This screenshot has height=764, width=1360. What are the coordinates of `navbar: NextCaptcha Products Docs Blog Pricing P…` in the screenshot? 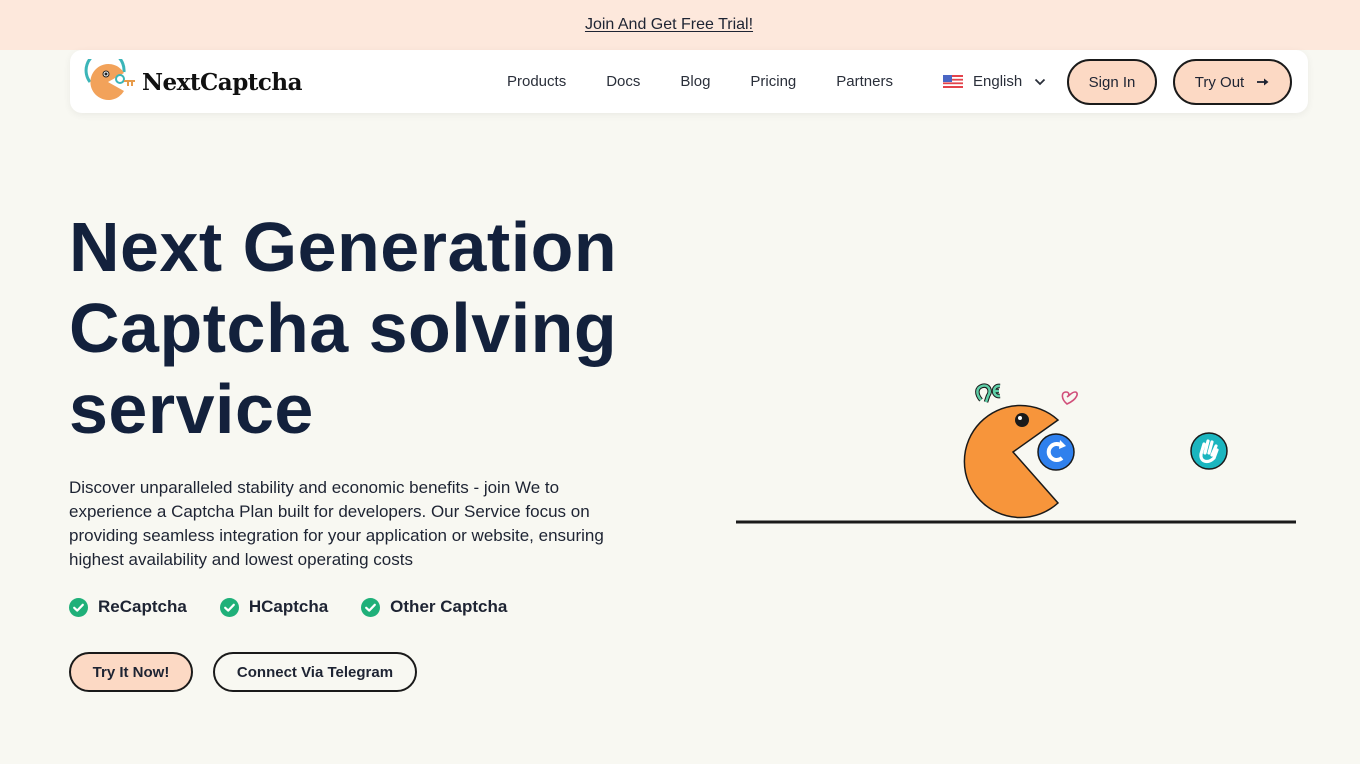 It's located at (689, 81).